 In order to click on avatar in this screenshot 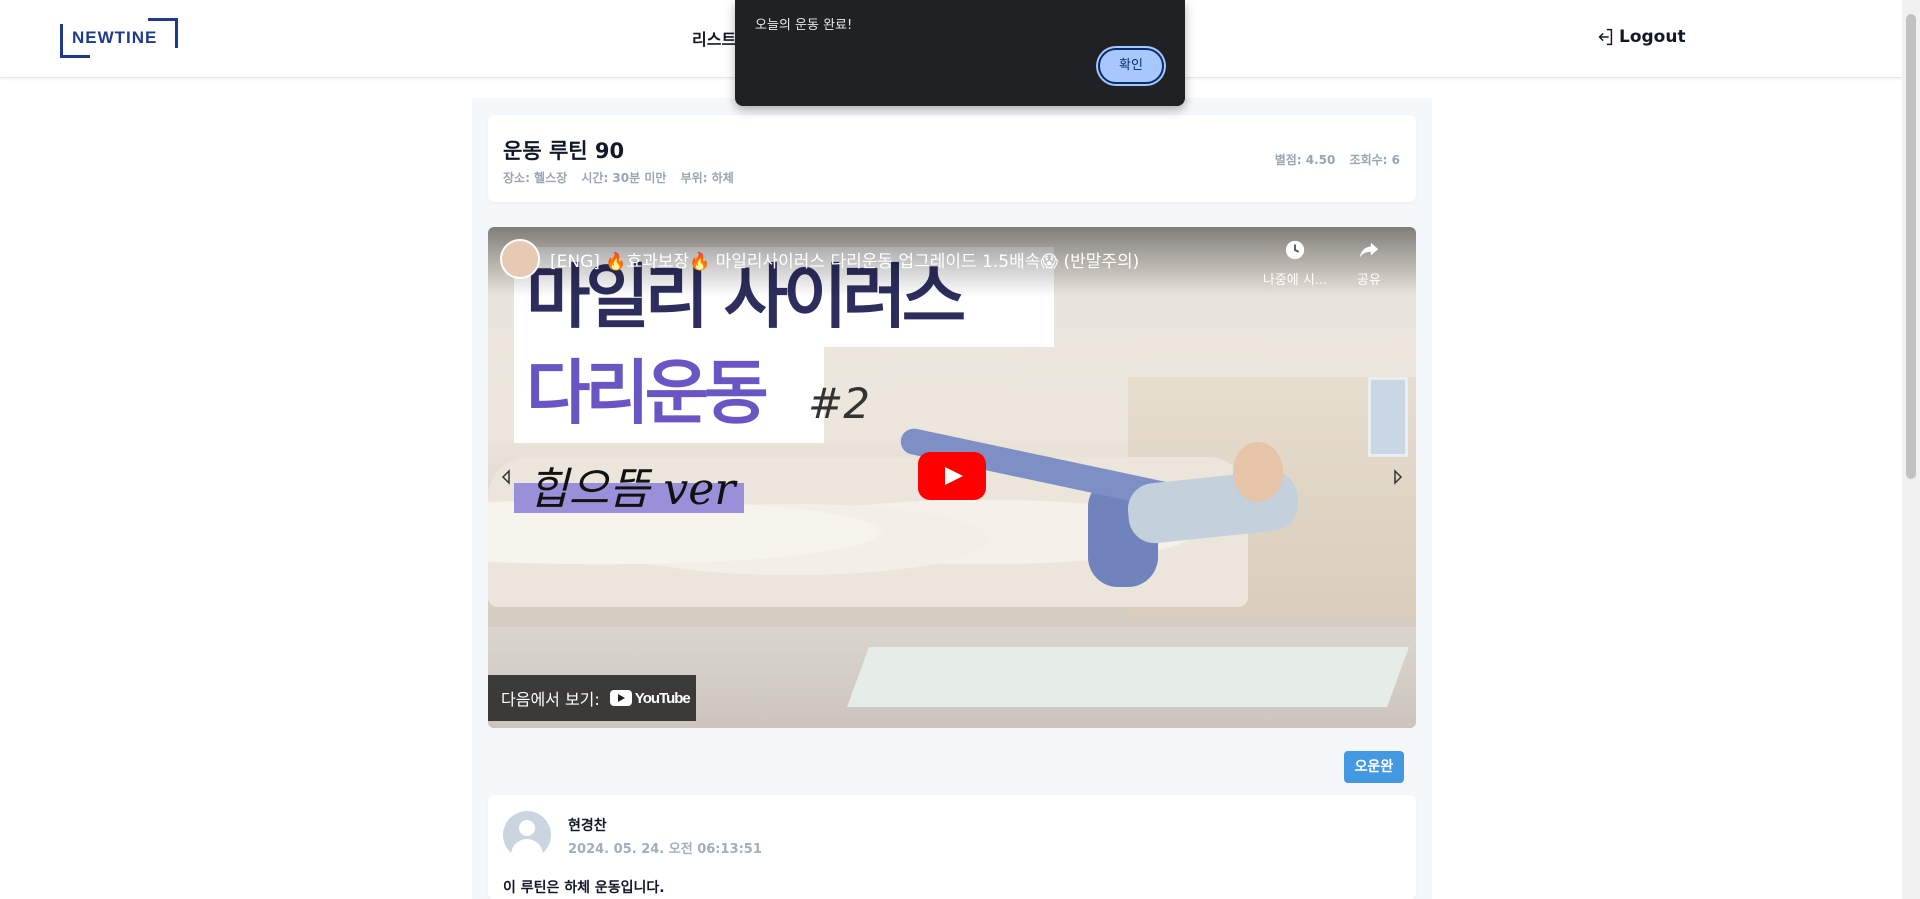, I will do `click(527, 835)`.